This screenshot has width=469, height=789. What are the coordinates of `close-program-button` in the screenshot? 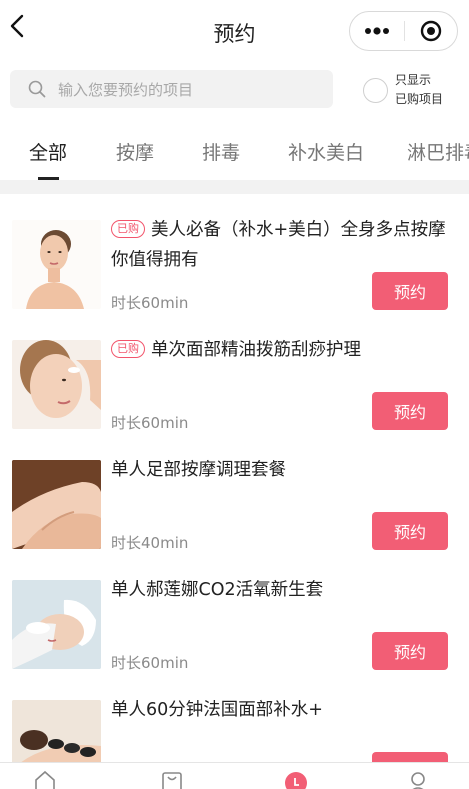 It's located at (430, 31).